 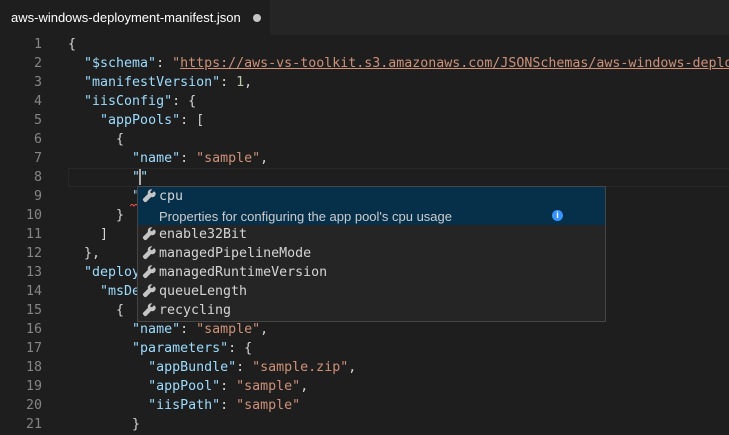 What do you see at coordinates (33, 386) in the screenshot?
I see `line-number: 19` at bounding box center [33, 386].